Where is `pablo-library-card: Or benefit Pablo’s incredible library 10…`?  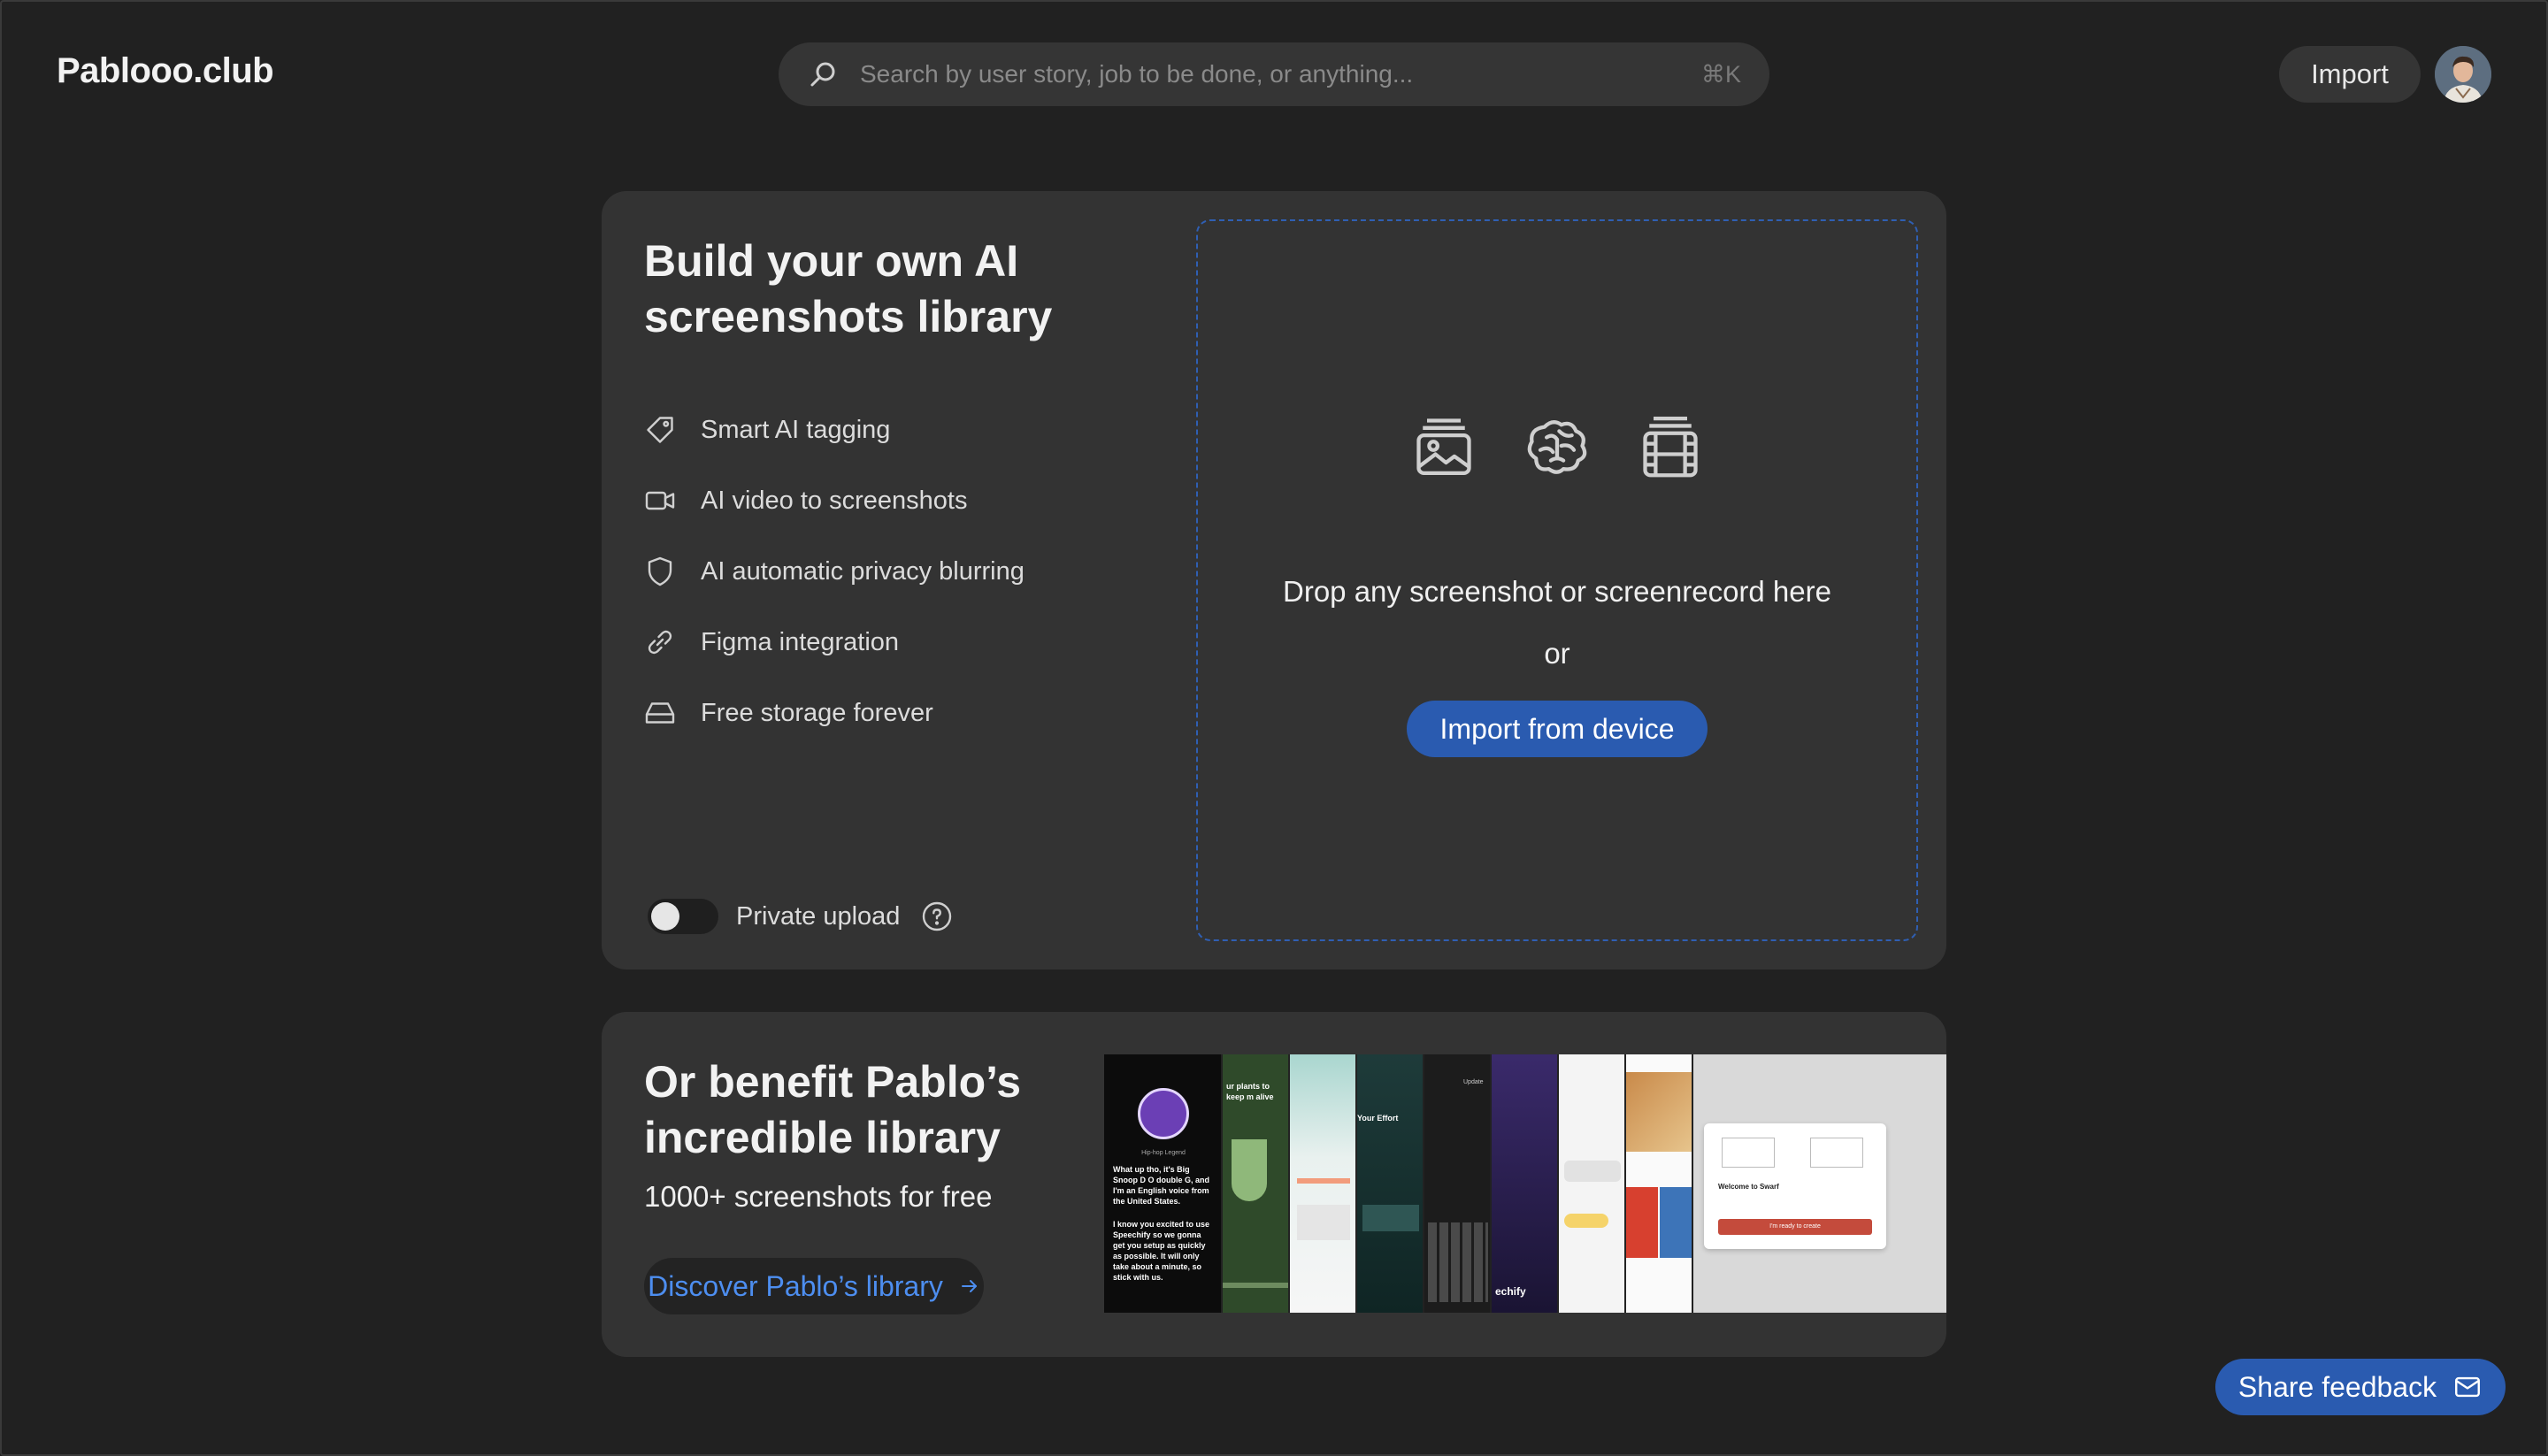 pablo-library-card: Or benefit Pablo’s incredible library 10… is located at coordinates (1274, 1184).